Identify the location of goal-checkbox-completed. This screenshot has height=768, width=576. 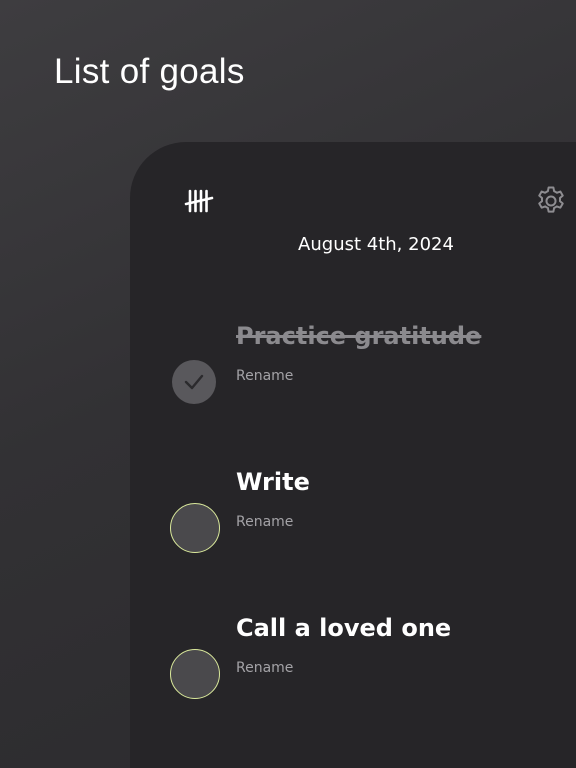
(194, 382).